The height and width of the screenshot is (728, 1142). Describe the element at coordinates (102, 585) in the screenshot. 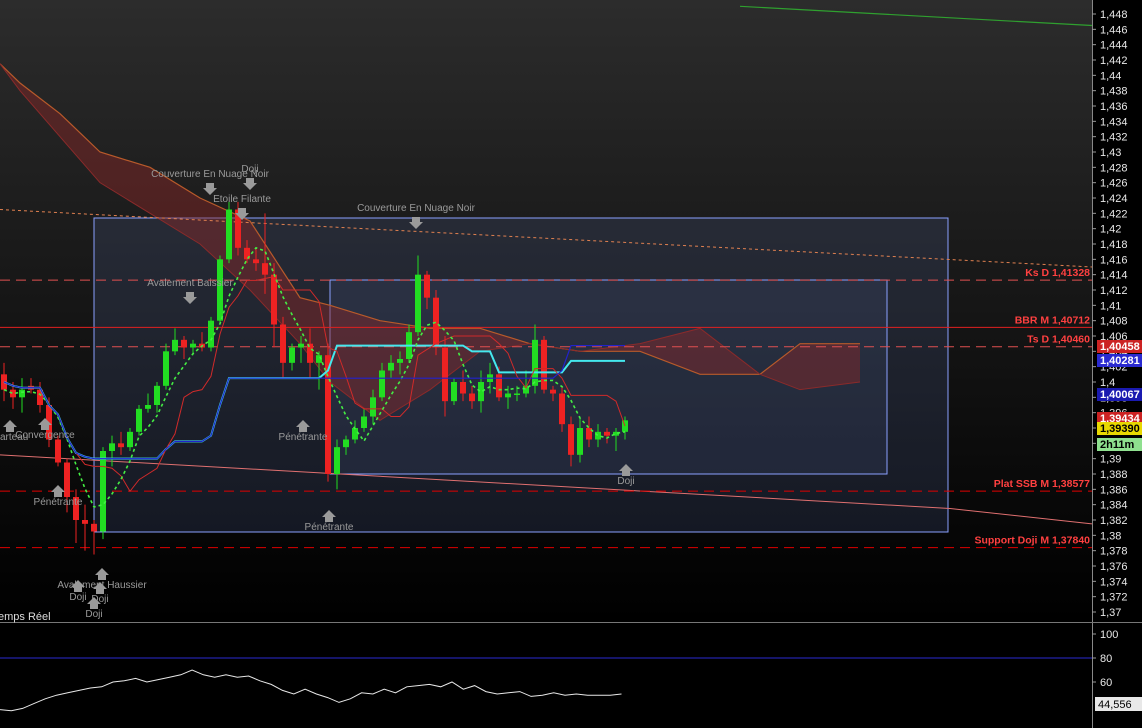

I see `pattern-label: Avalement Haussier` at that location.